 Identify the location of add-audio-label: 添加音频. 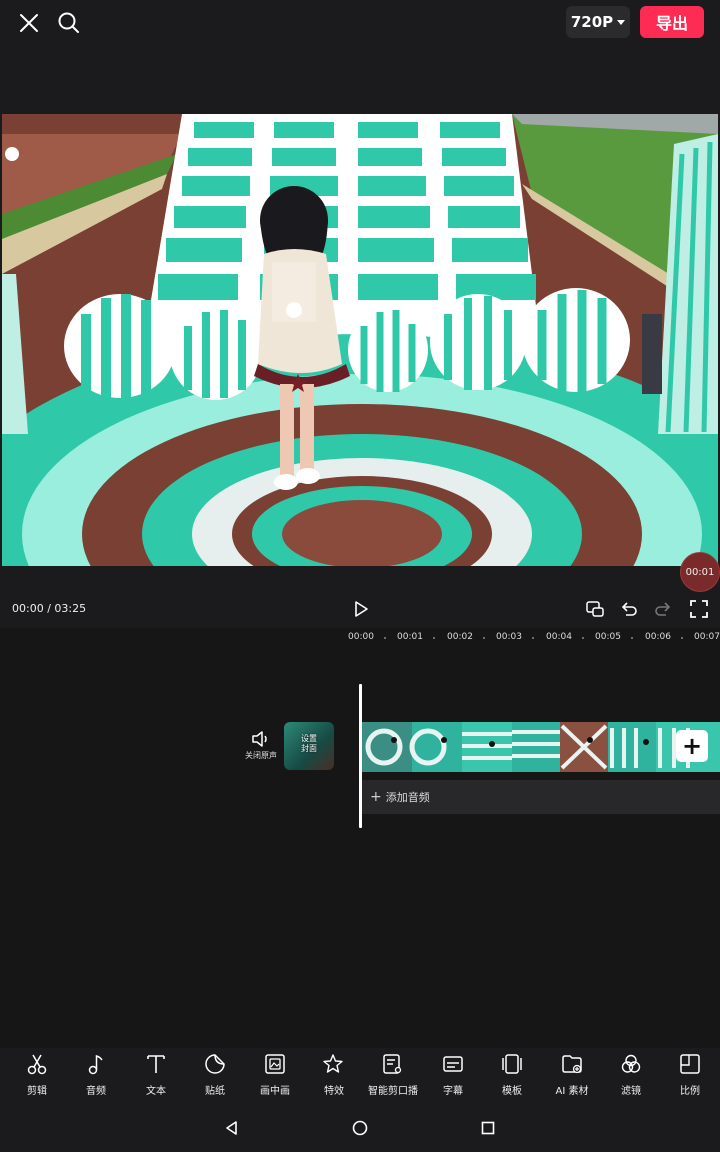
(407, 797).